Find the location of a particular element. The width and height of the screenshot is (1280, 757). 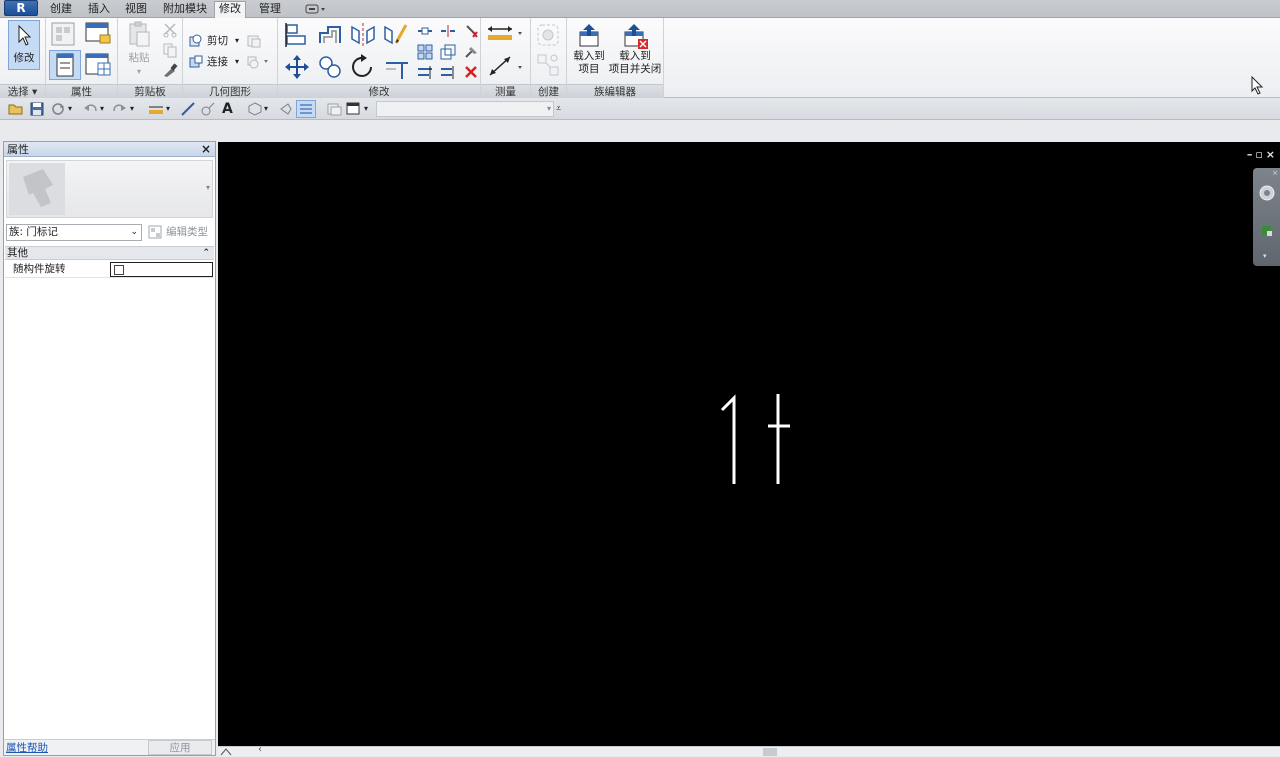

steering-wheel-icon is located at coordinates (1267, 193).